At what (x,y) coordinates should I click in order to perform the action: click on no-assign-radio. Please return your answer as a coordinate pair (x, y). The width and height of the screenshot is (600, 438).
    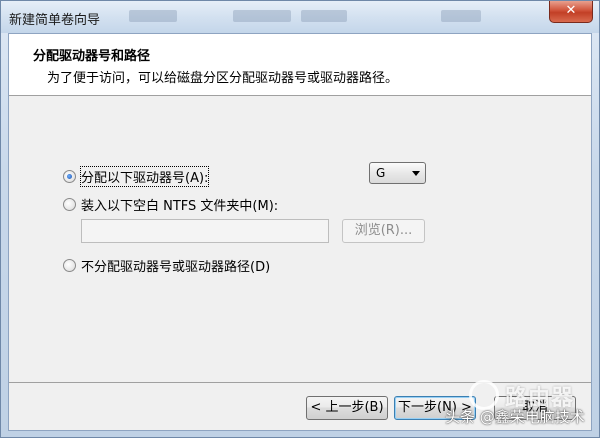
    Looking at the image, I should click on (69, 265).